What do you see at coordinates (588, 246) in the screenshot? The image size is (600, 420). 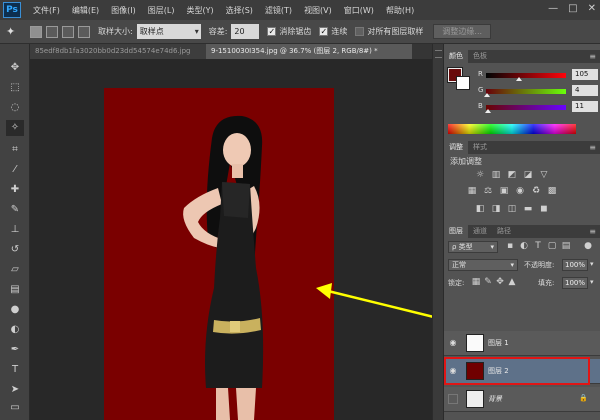 I see `filter-toggle-icon: ●` at bounding box center [588, 246].